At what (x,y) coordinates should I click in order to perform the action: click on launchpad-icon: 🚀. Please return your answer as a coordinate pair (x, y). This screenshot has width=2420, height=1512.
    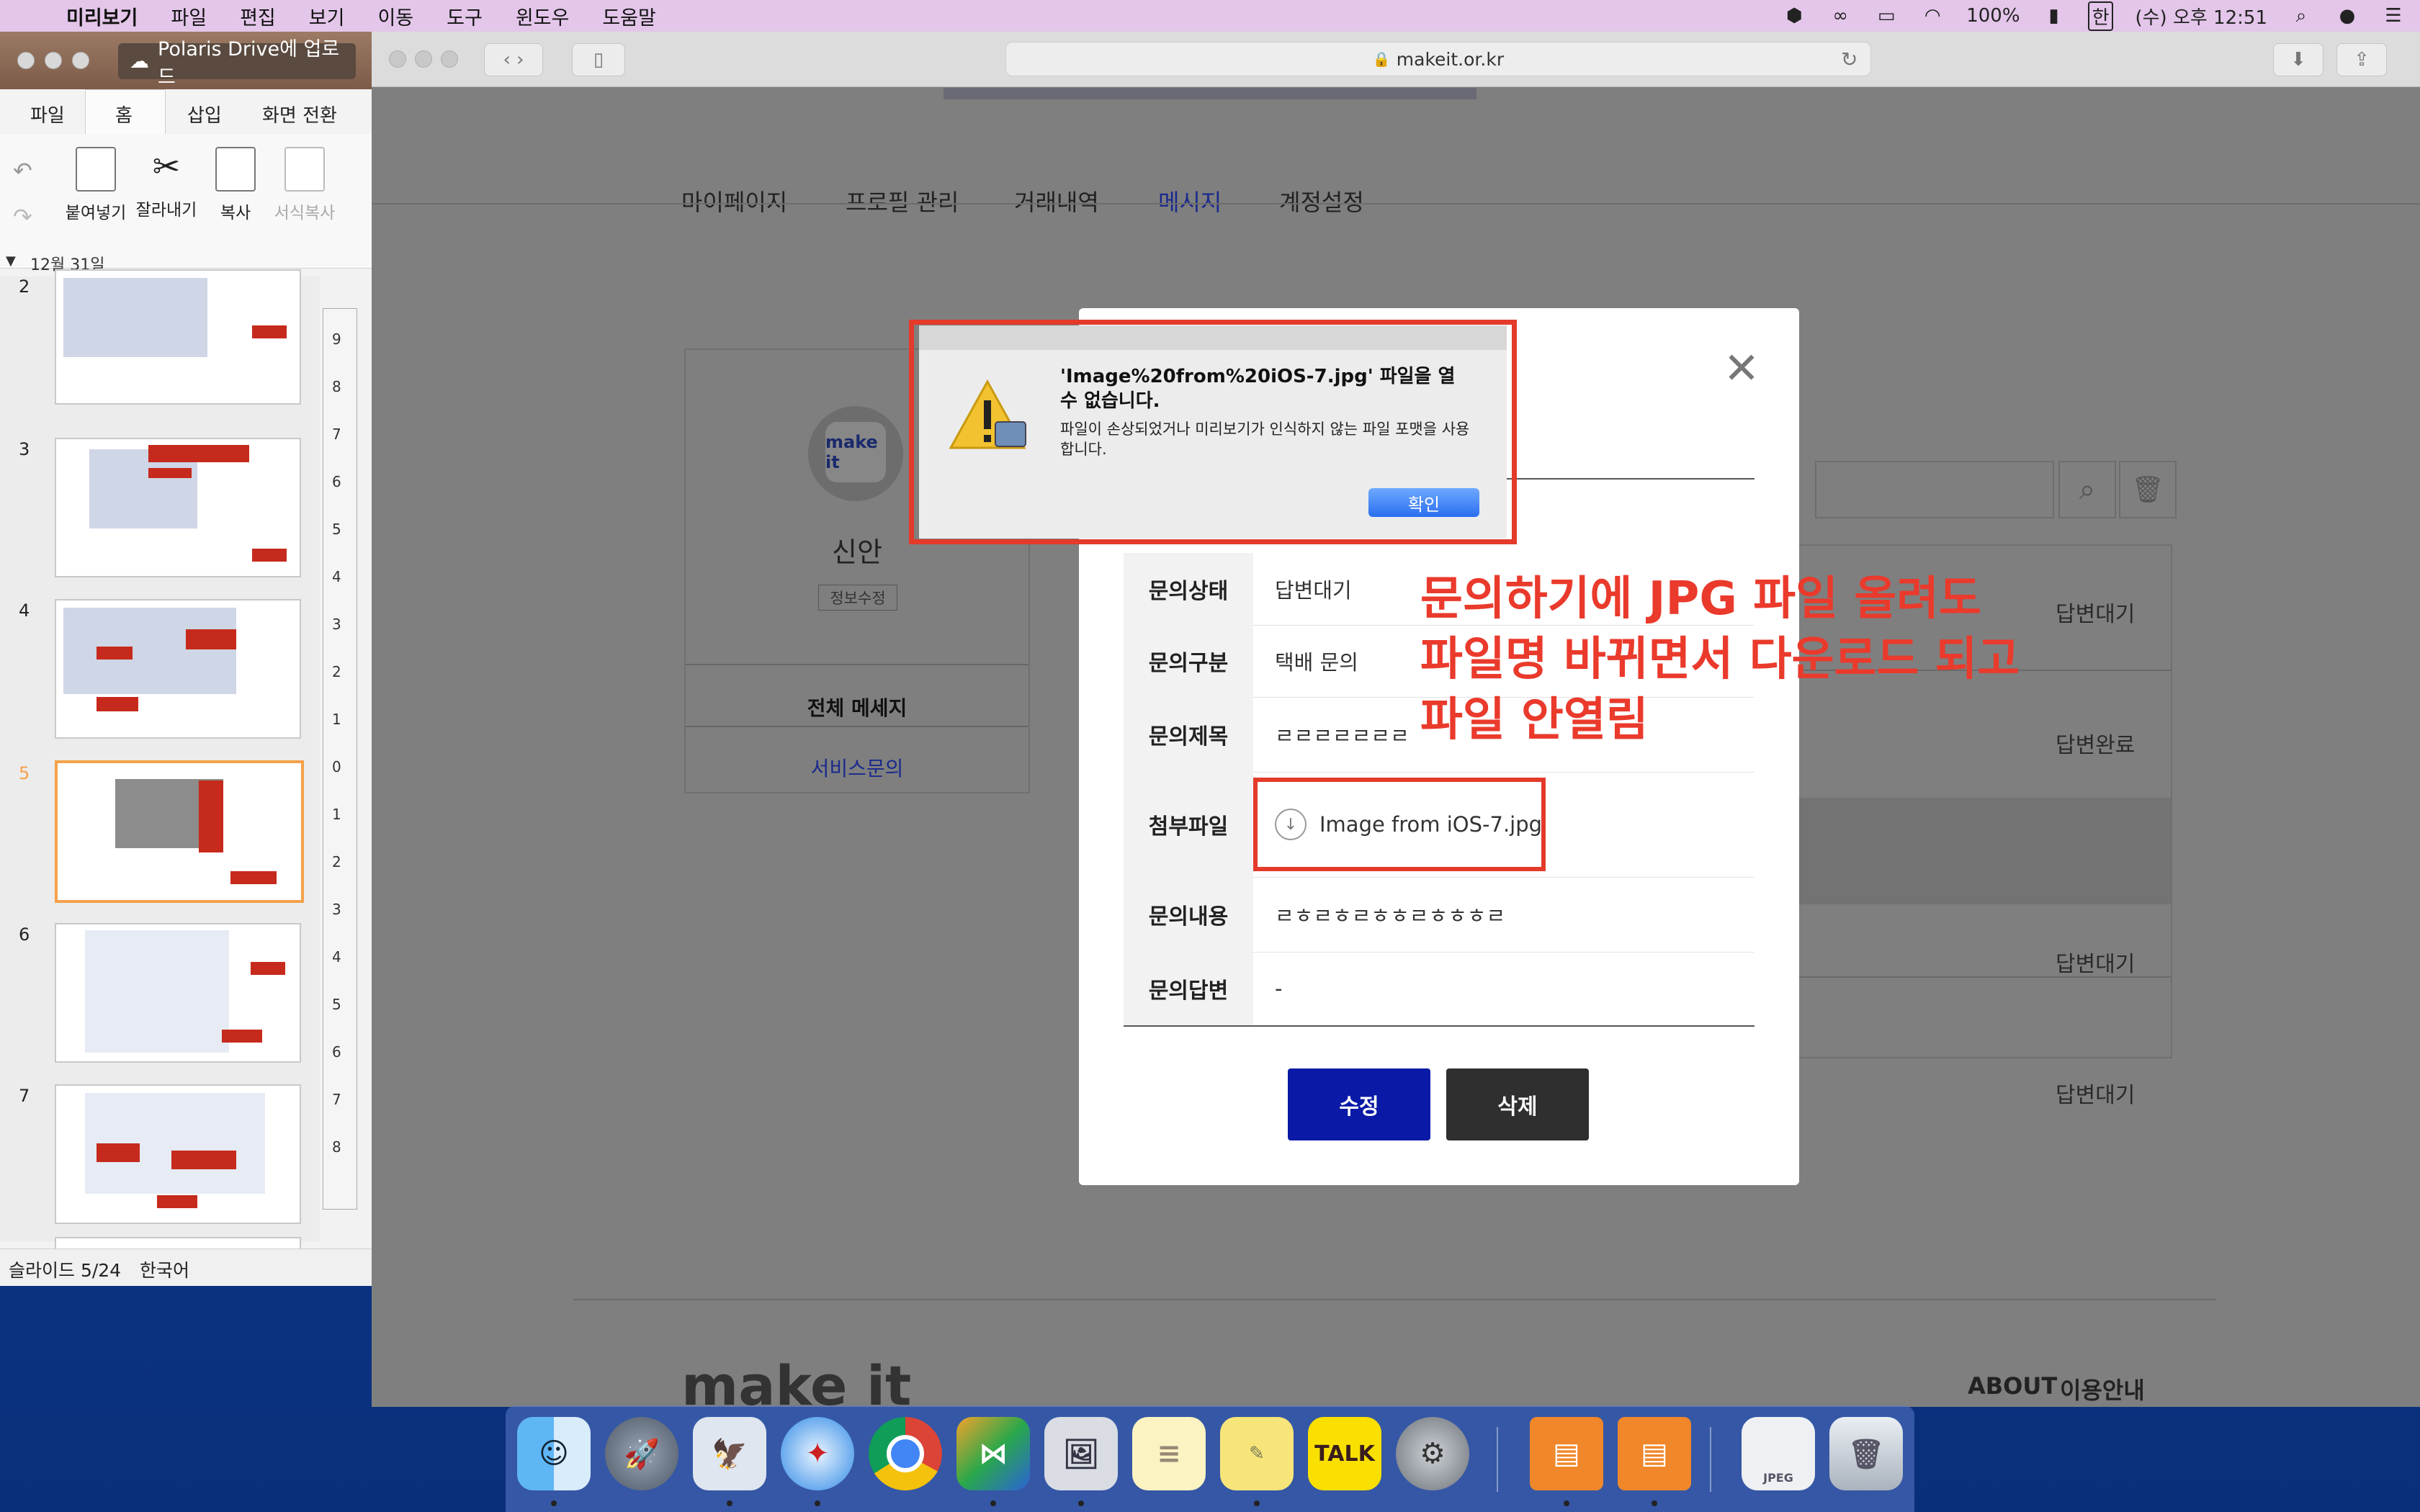
    Looking at the image, I should click on (641, 1453).